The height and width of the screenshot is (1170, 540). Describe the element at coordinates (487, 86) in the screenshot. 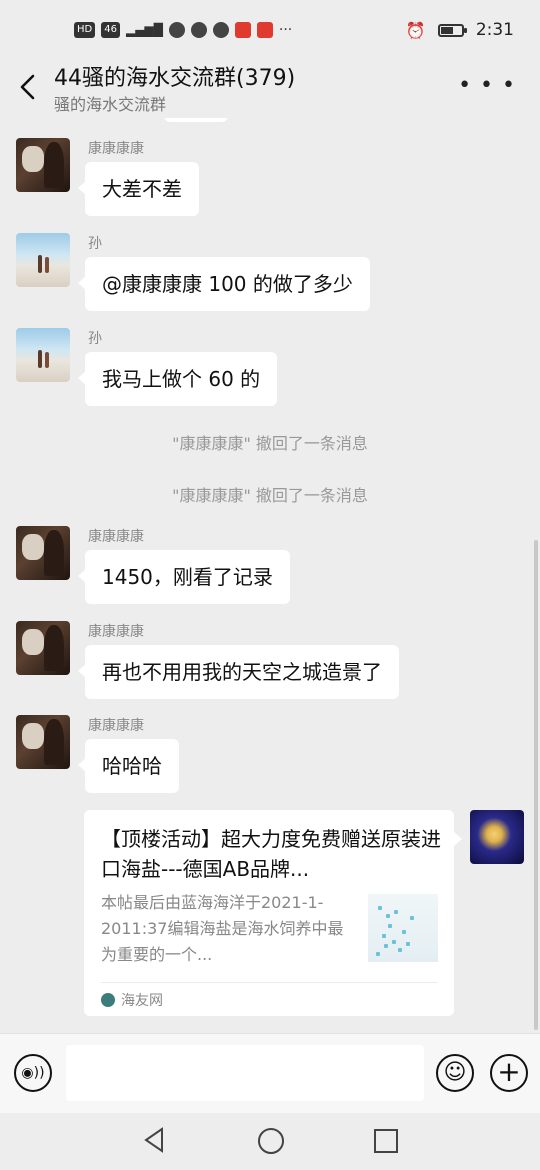

I see `more-dots-icon: • • •` at that location.